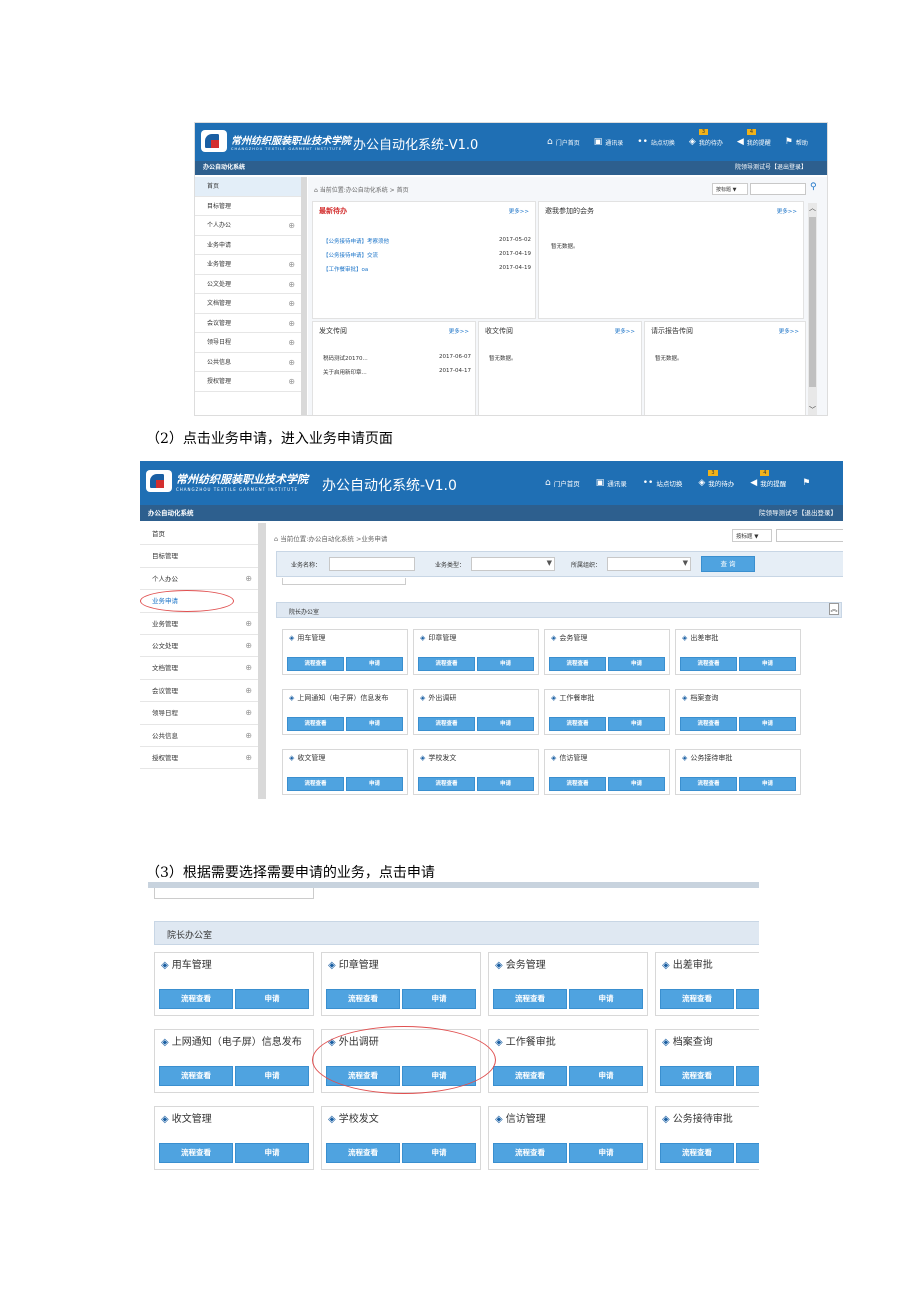 This screenshot has height=1302, width=920. Describe the element at coordinates (427, 255) in the screenshot. I see `list-item: 【公务接待申请】交流 2017-04-19` at that location.